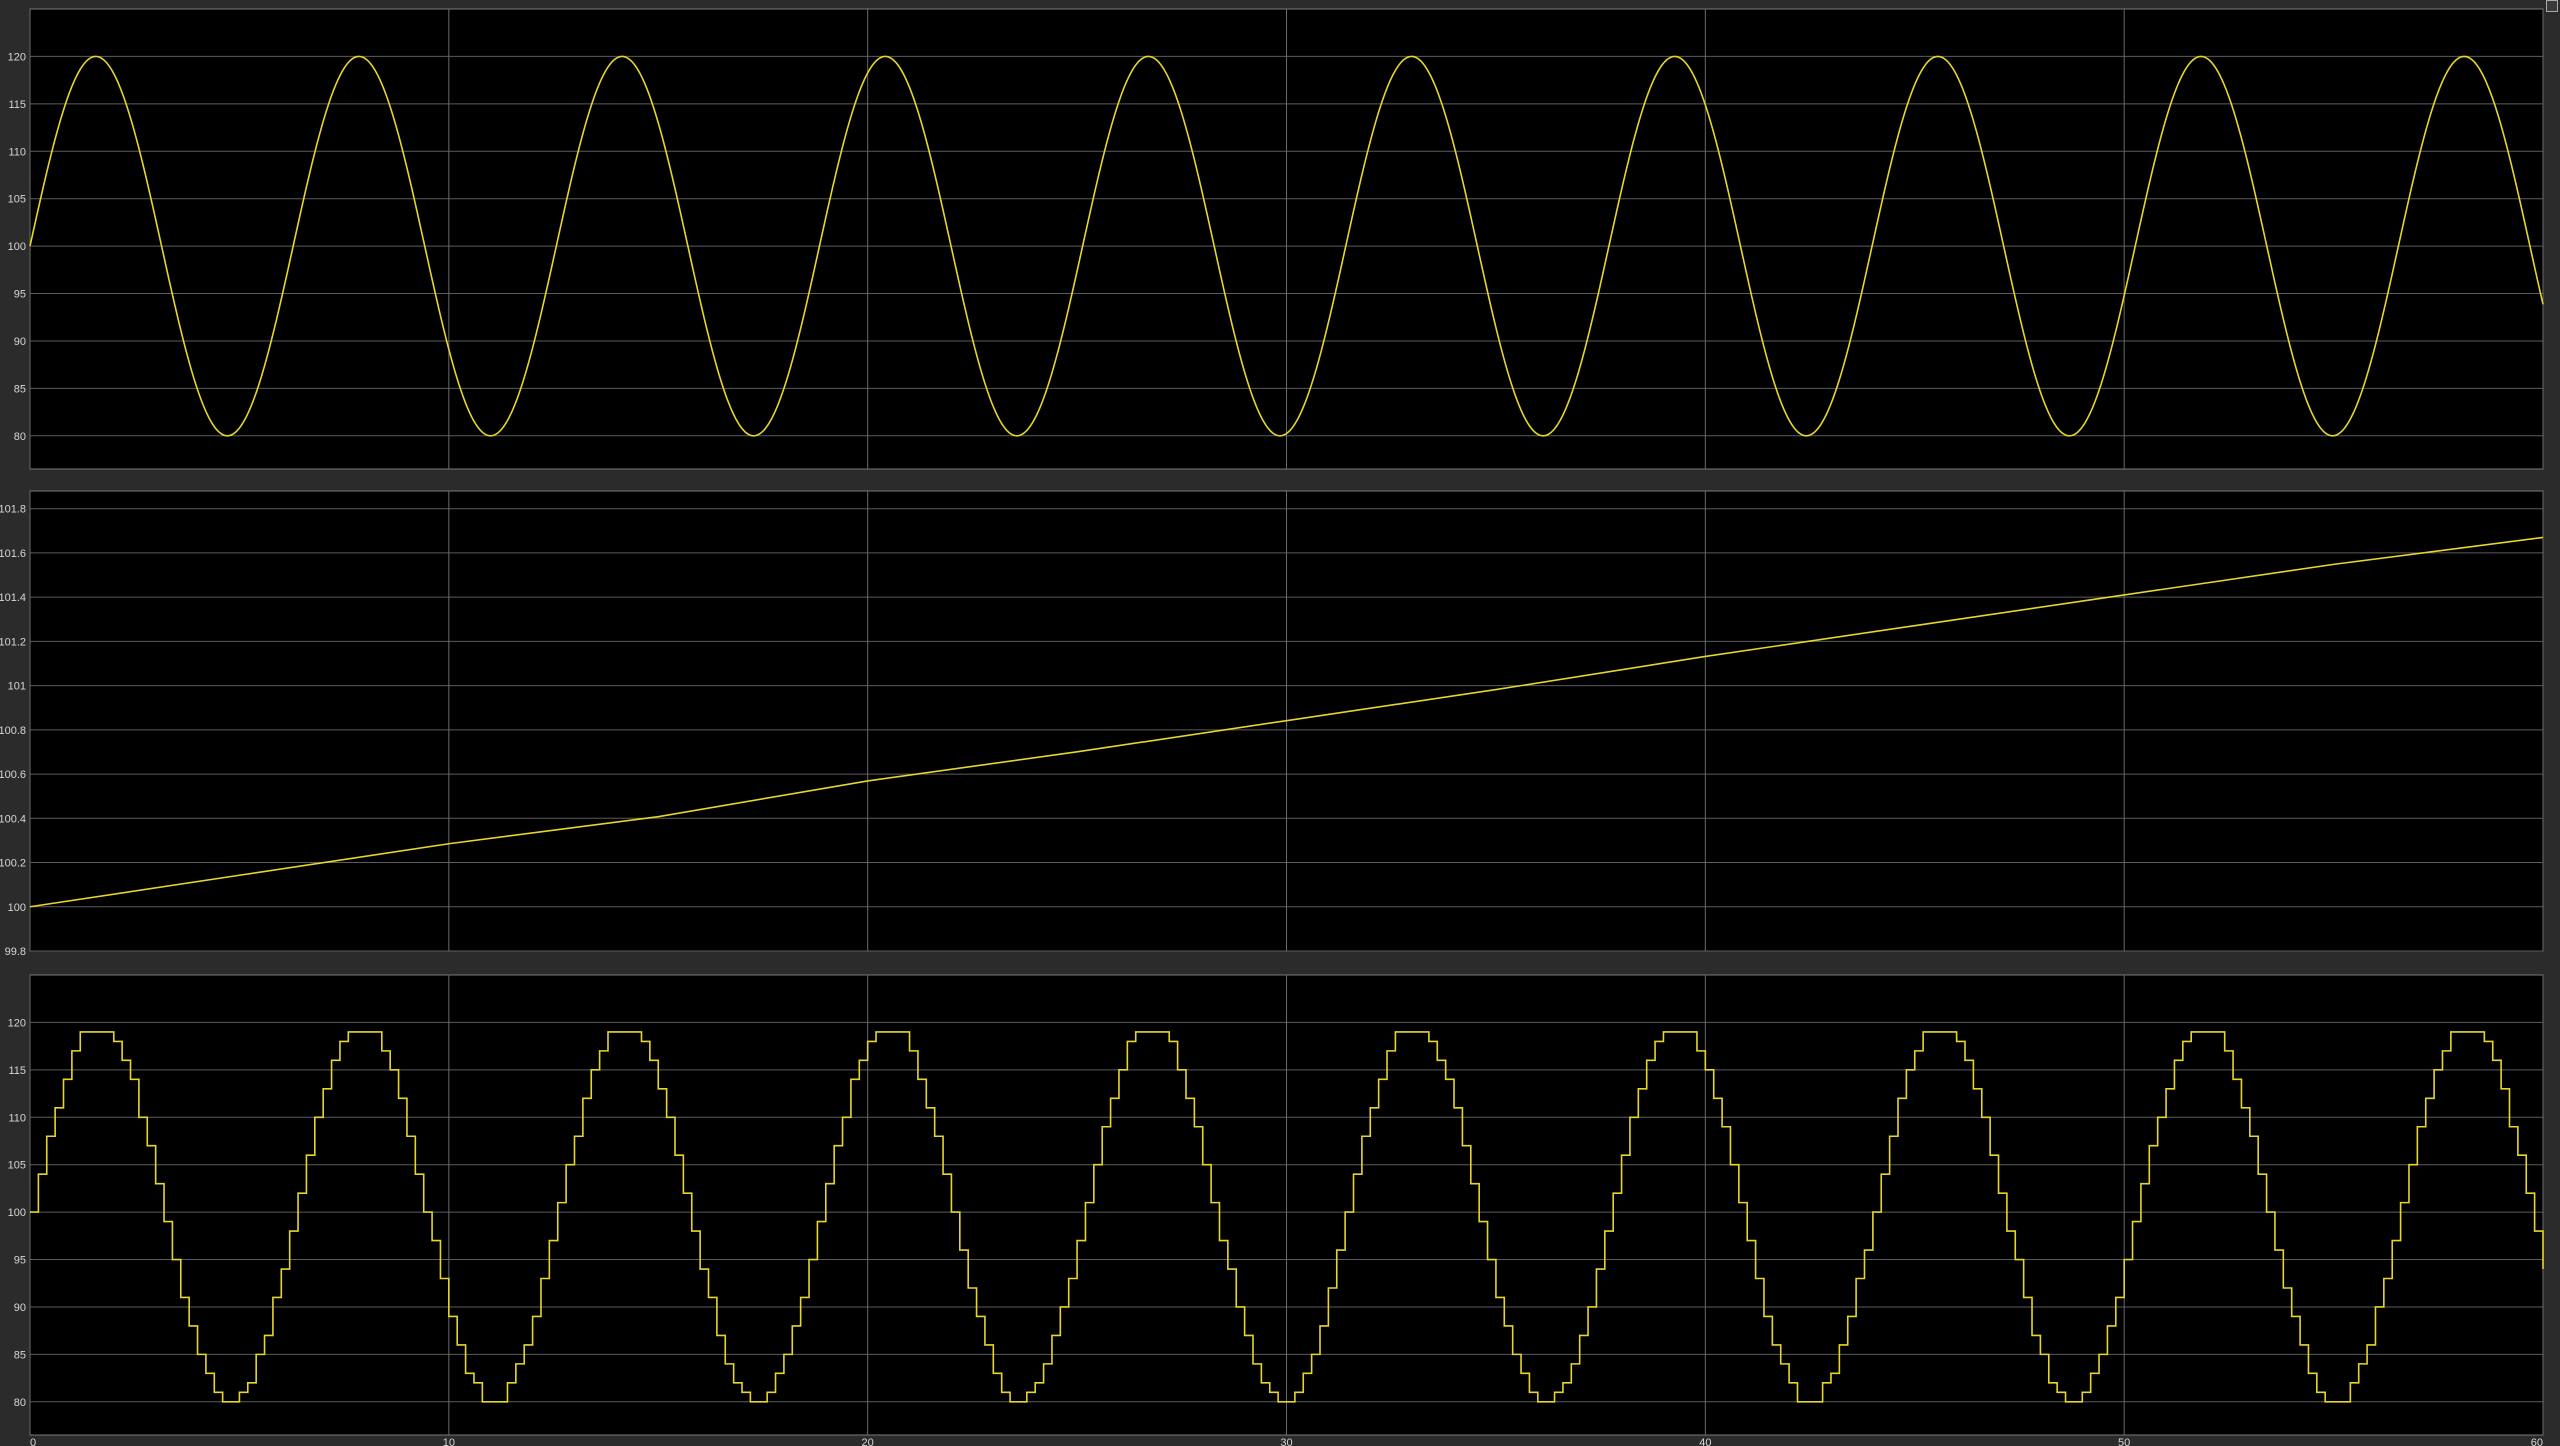 This screenshot has width=2560, height=1446. What do you see at coordinates (13, 642) in the screenshot?
I see `y-tick-label: 101.2` at bounding box center [13, 642].